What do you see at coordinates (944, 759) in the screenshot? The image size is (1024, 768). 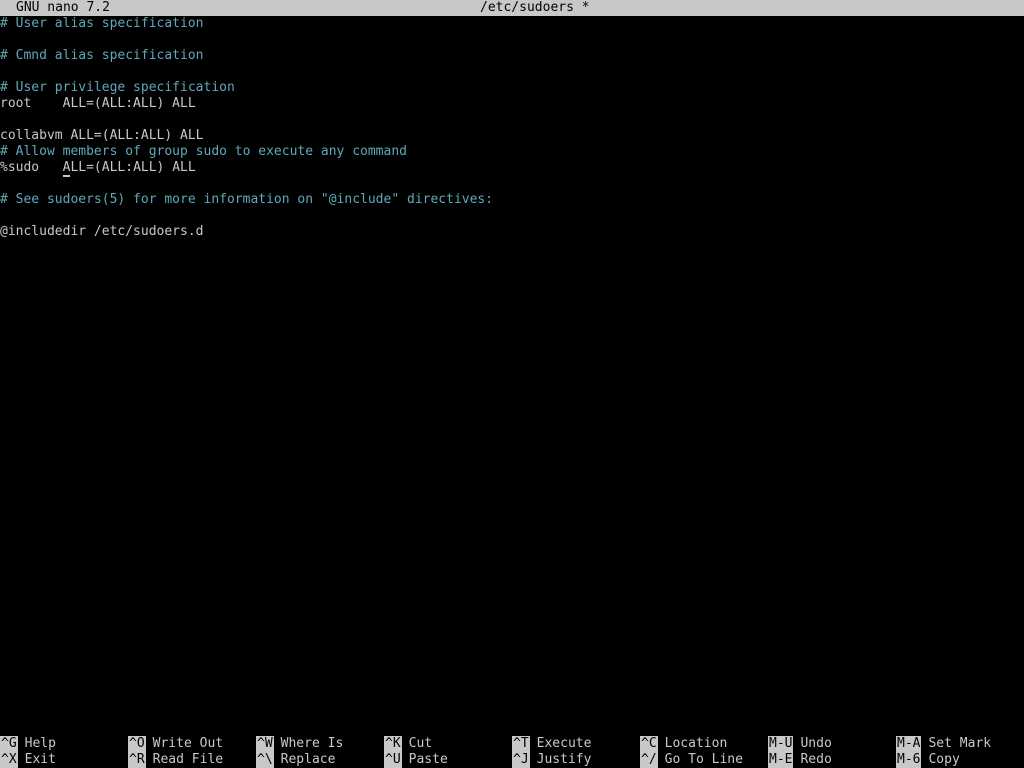 I see `shortcut-label: Copy` at bounding box center [944, 759].